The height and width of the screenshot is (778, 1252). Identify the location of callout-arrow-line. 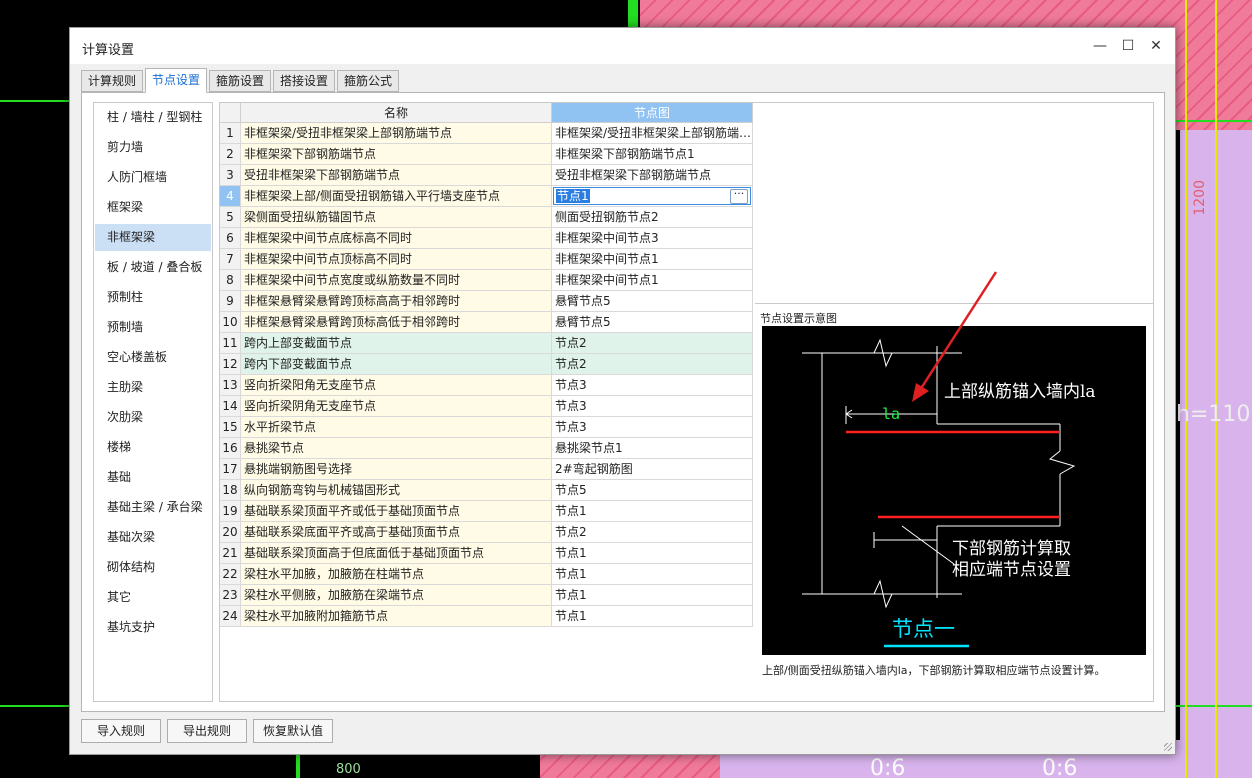
(958, 331).